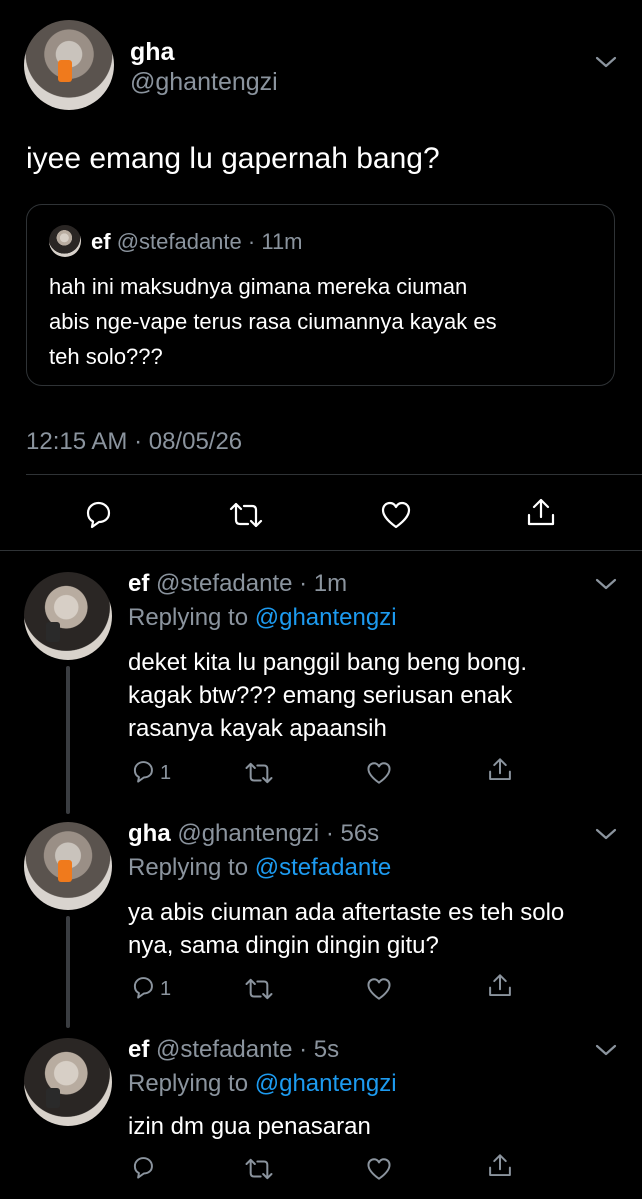  What do you see at coordinates (352, 833) in the screenshot?
I see `reply-time: · 56s` at bounding box center [352, 833].